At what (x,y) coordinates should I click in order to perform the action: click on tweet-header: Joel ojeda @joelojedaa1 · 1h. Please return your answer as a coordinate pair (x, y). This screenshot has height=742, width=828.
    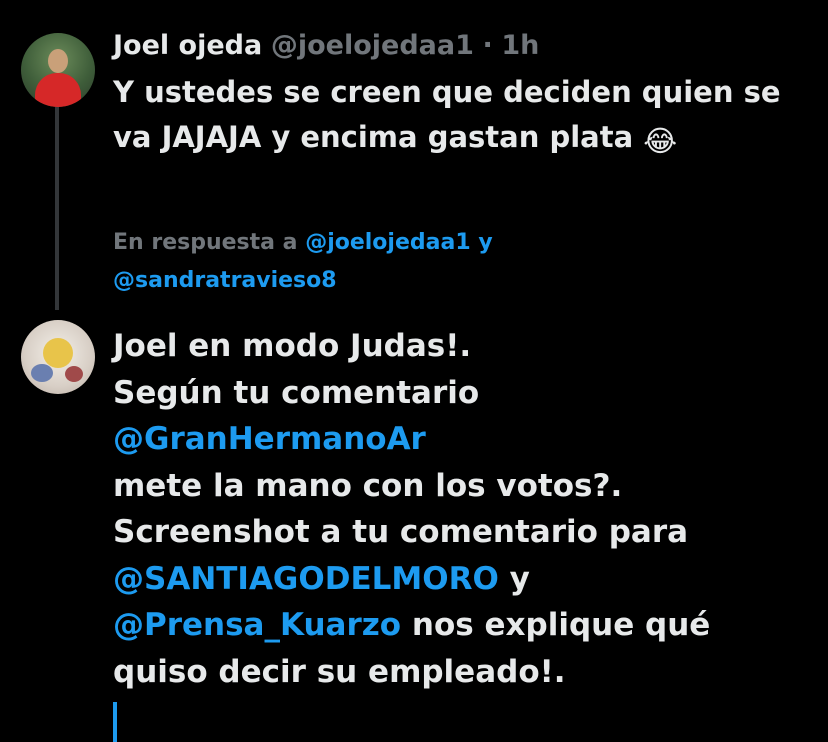
    Looking at the image, I should click on (326, 46).